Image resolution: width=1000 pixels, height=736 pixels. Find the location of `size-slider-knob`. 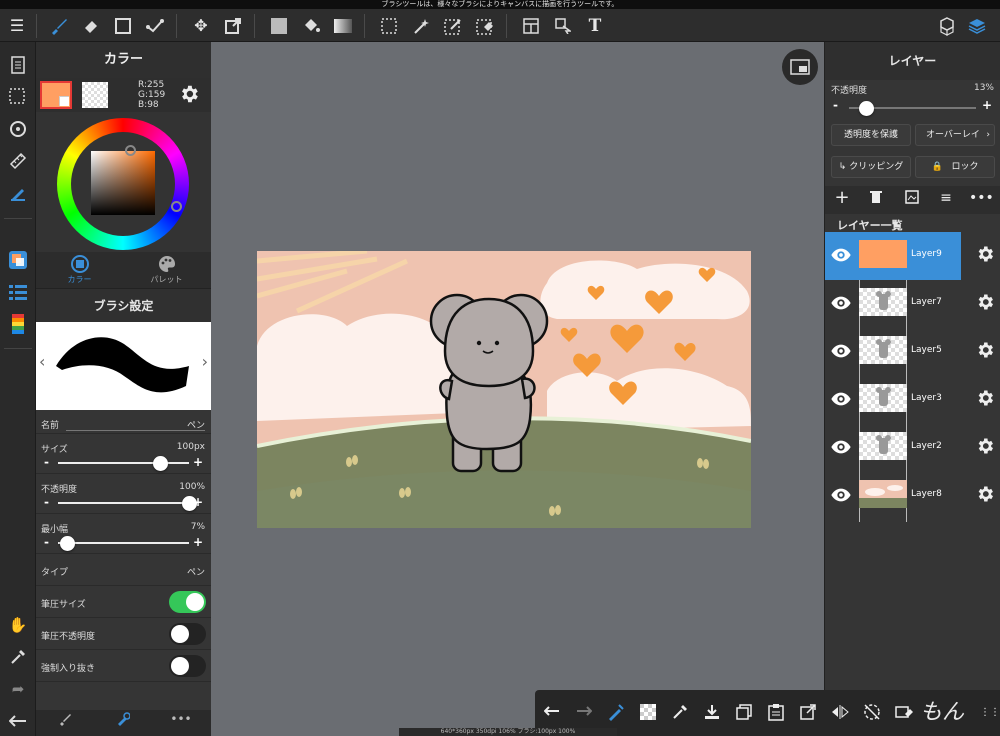

size-slider-knob is located at coordinates (161, 463).